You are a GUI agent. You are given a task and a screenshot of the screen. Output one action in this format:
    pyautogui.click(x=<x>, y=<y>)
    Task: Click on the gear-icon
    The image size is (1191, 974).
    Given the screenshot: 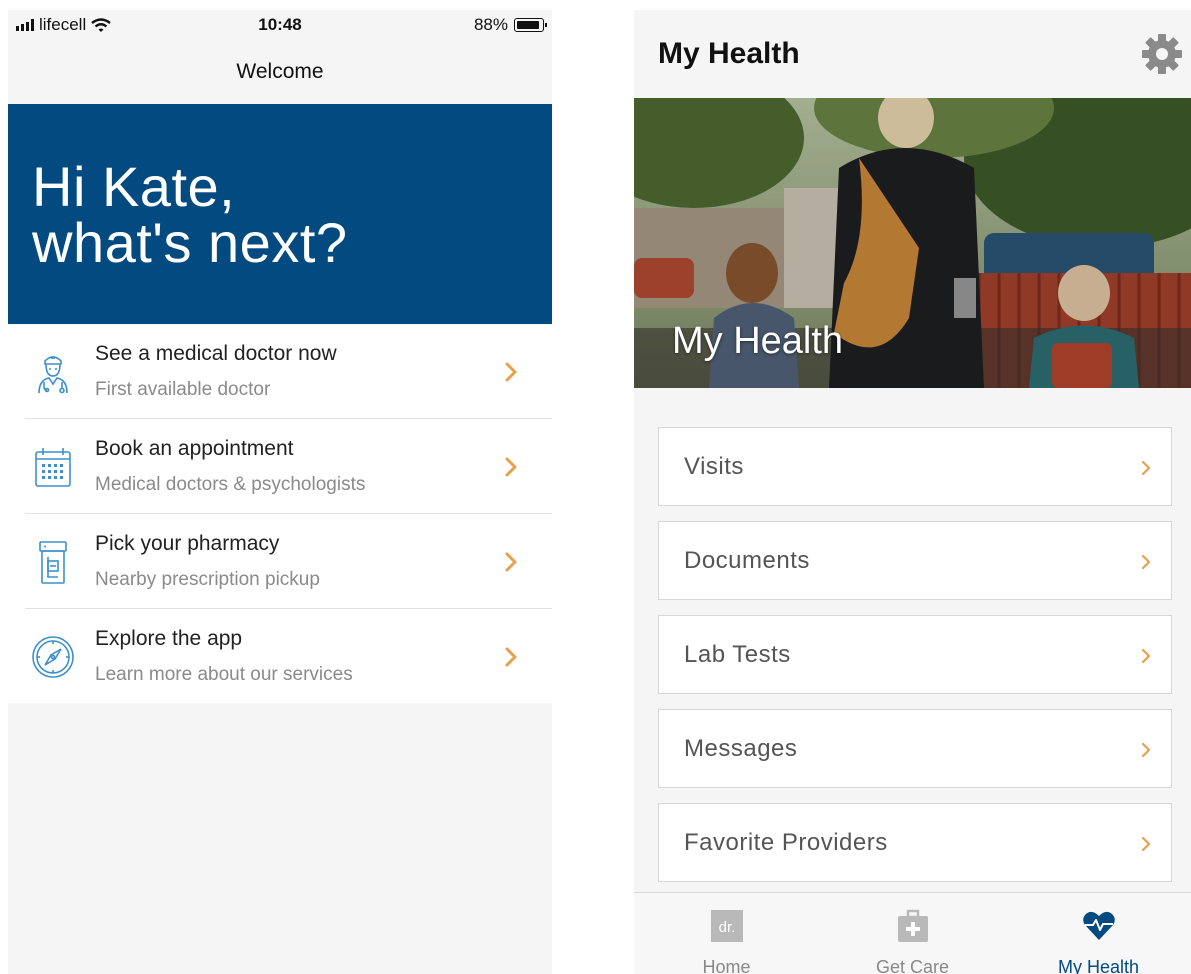 What is the action you would take?
    pyautogui.click(x=1162, y=54)
    